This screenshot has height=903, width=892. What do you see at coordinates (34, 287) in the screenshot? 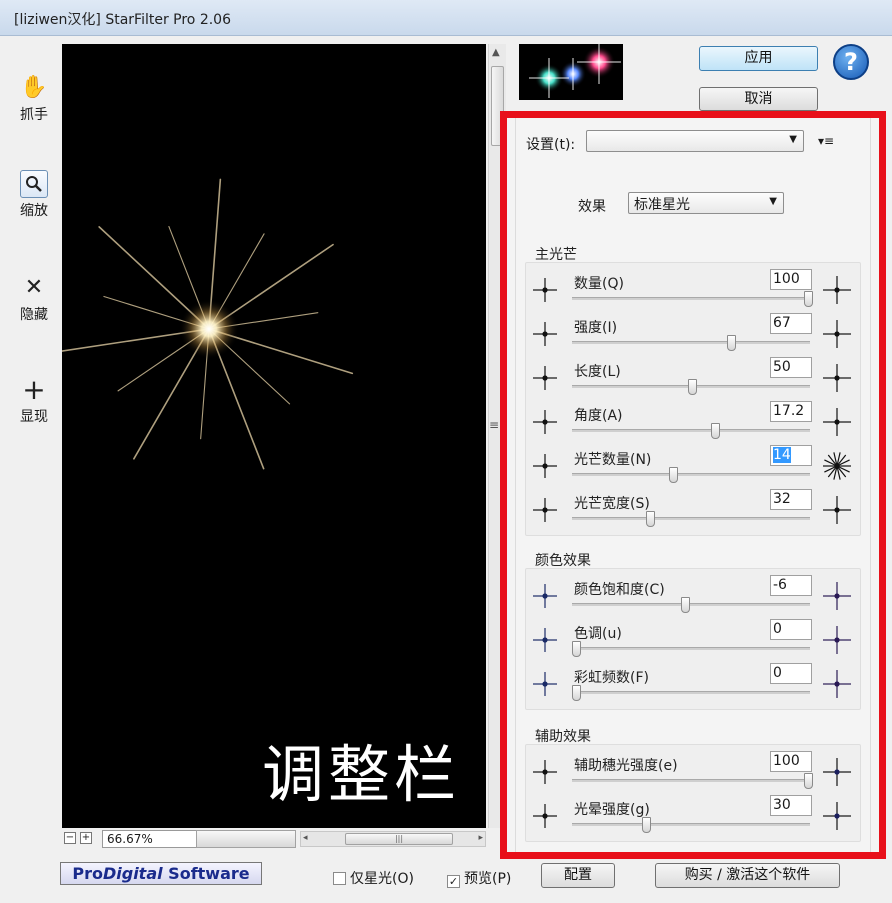
I see `hide-x-icon: ✕` at bounding box center [34, 287].